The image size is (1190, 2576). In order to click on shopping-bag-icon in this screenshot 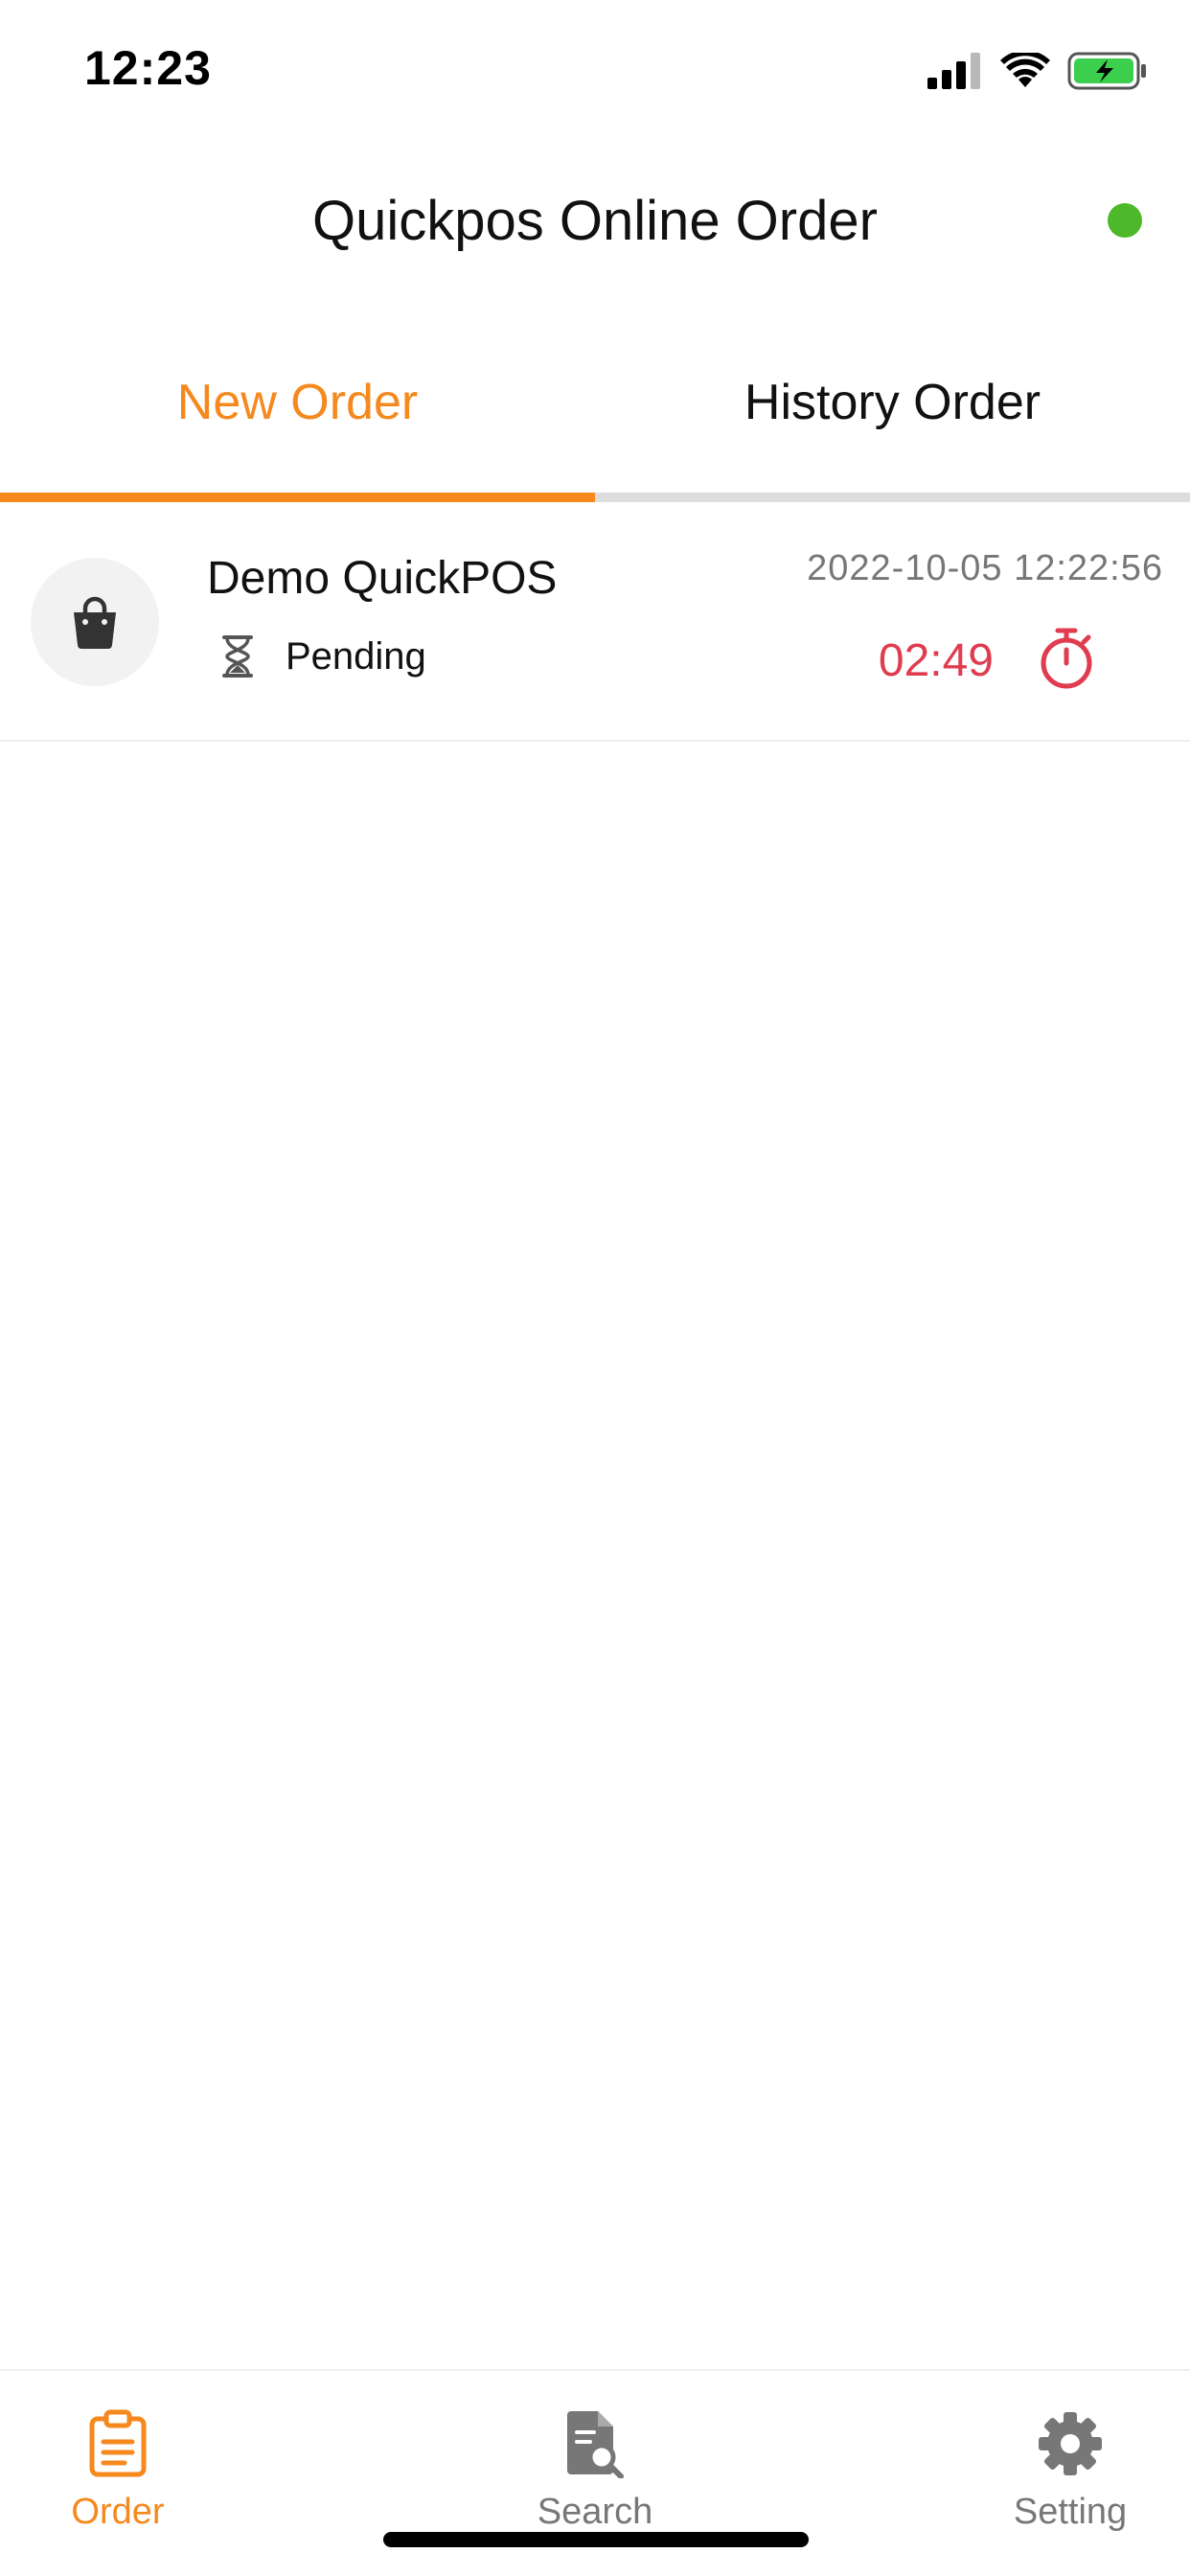, I will do `click(95, 622)`.